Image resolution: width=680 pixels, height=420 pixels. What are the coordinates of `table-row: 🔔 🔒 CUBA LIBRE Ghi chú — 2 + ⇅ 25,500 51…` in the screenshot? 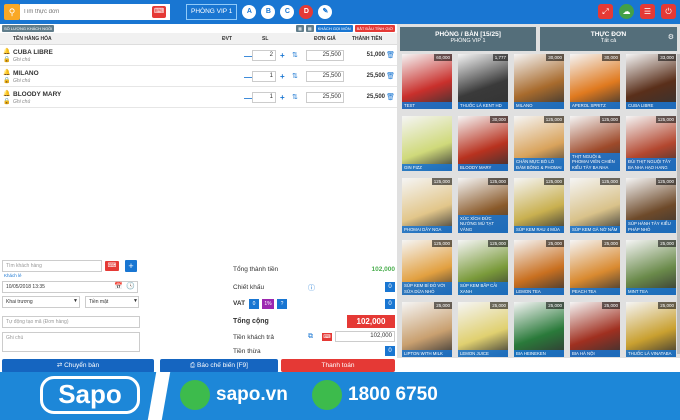 It's located at (198, 55).